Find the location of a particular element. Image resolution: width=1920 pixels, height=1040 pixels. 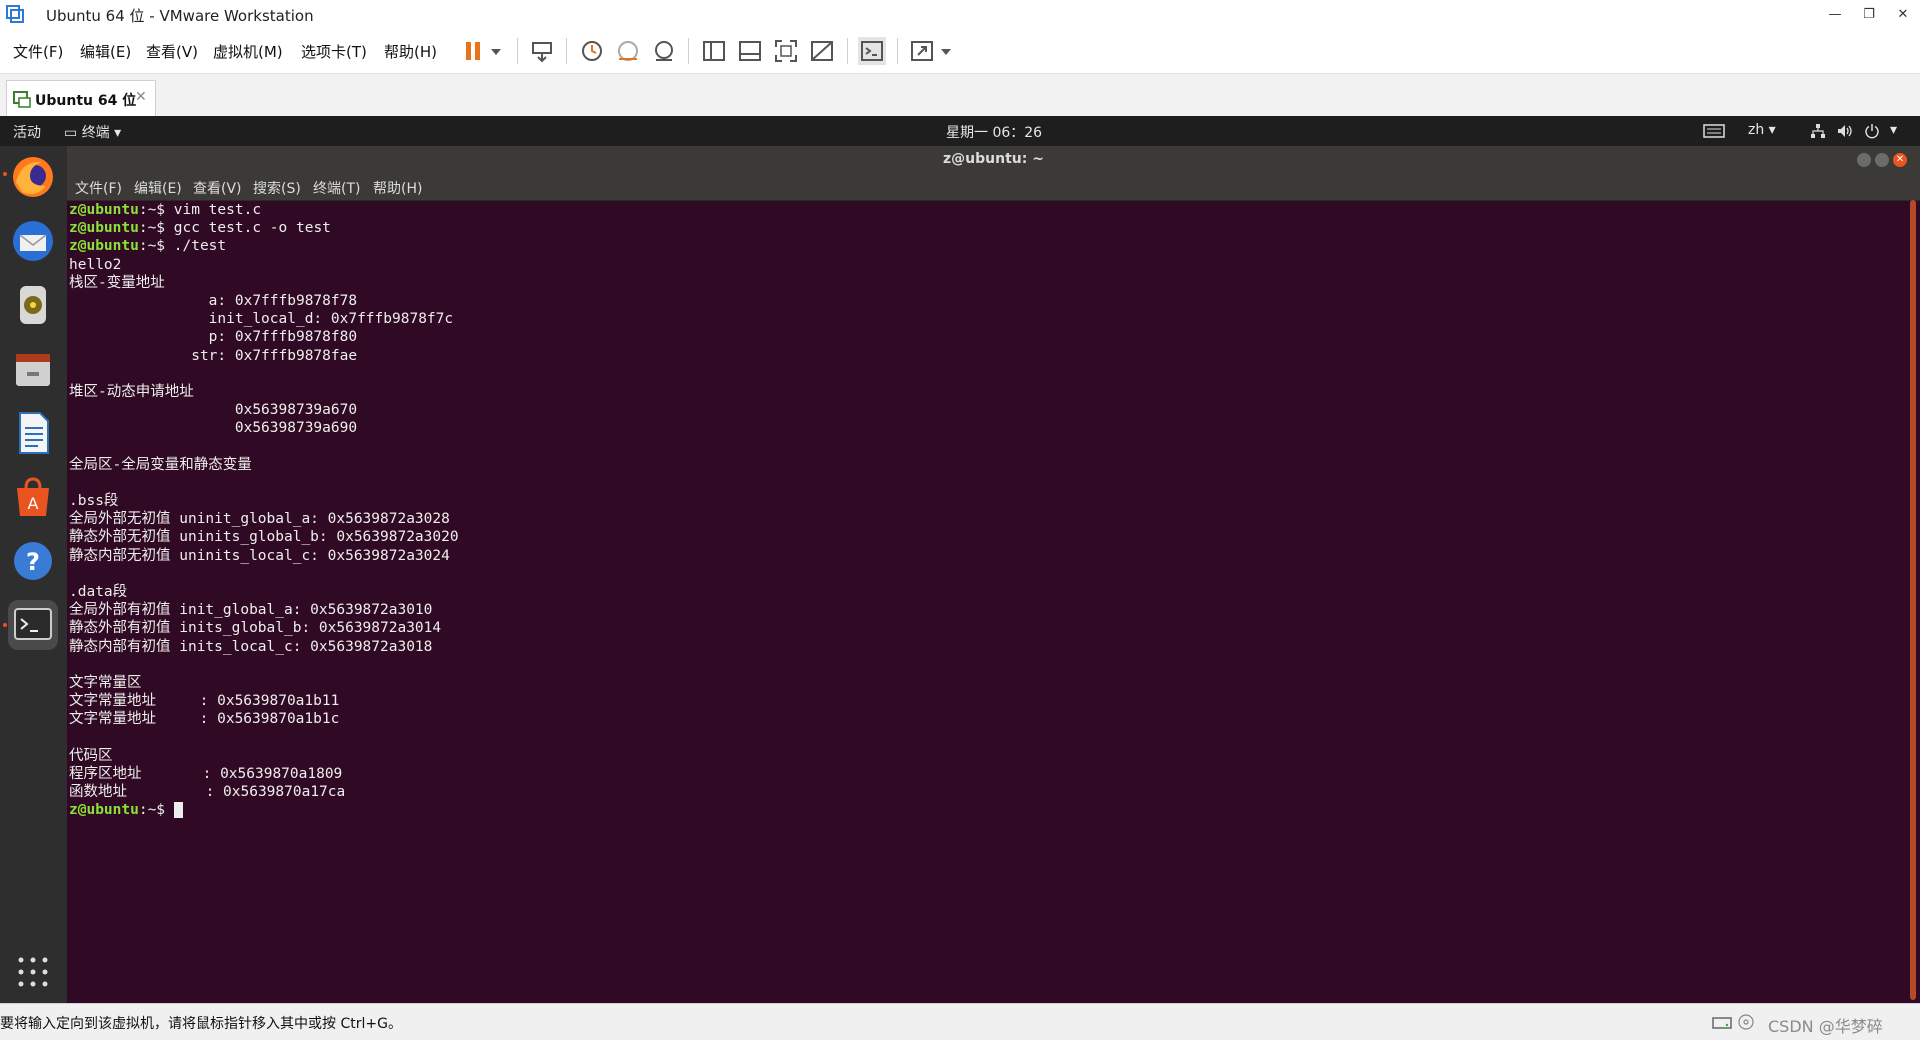

terminal-maximize-button is located at coordinates (1882, 160).